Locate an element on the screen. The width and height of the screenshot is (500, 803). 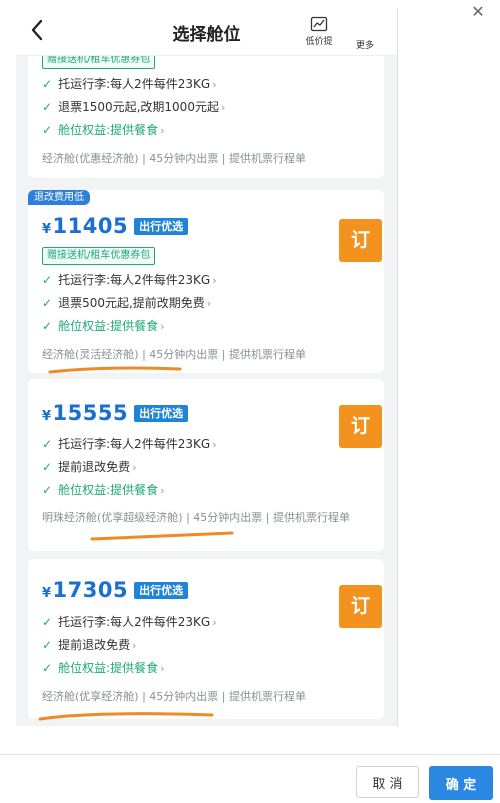
card-footer: 经济舱(灵活经济舱) | 45分钟内出票 | 提供机票行程单 is located at coordinates (174, 354).